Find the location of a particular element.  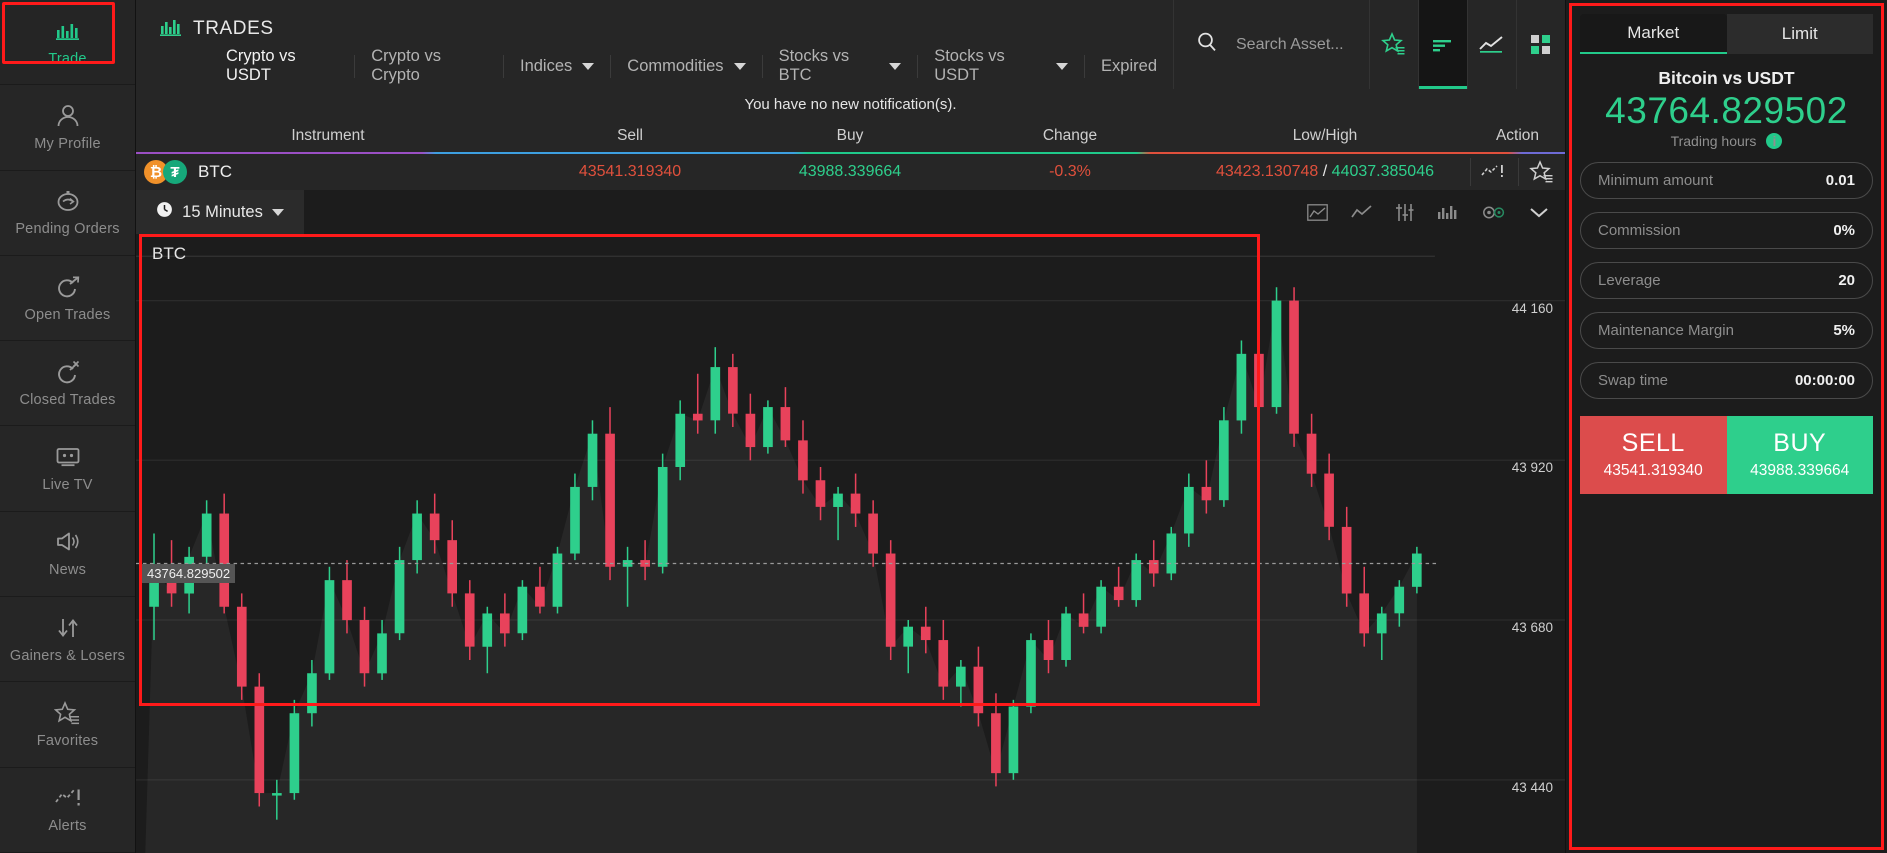

sidebar-item-label: Open Trades is located at coordinates (67, 314).